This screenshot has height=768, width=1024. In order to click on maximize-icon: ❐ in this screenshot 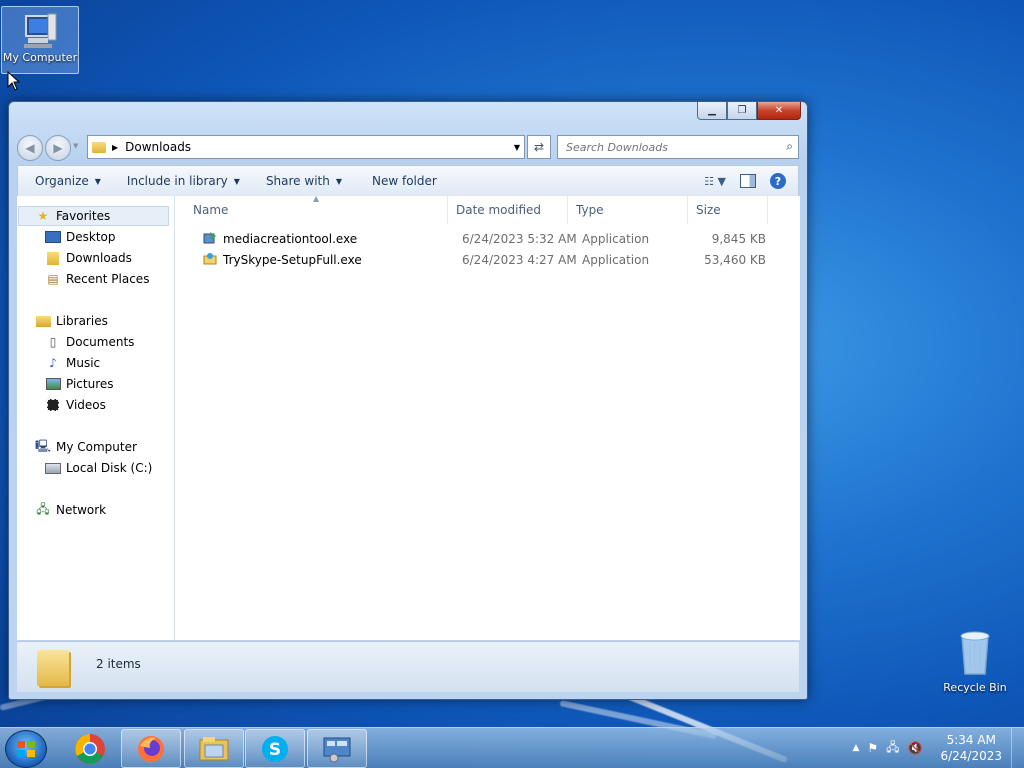, I will do `click(742, 110)`.